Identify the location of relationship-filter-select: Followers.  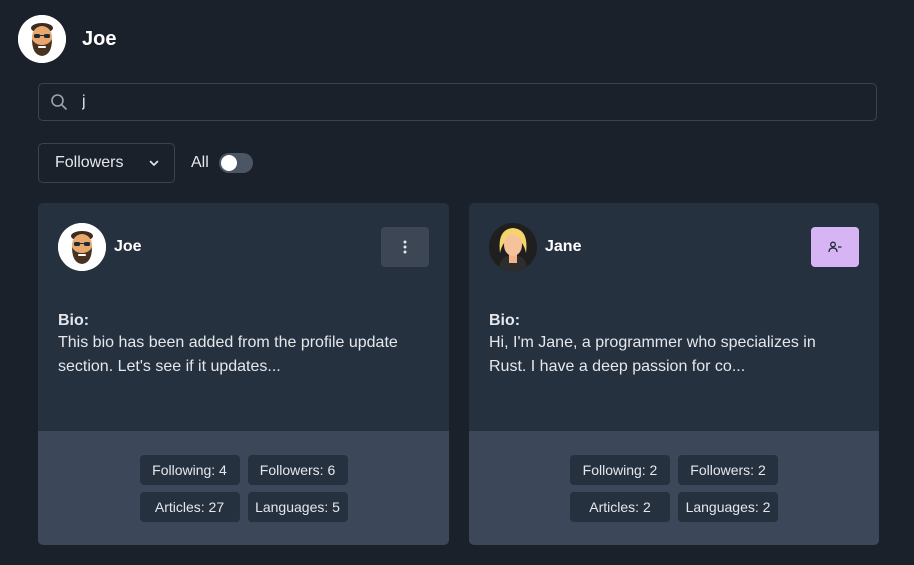
(106, 163).